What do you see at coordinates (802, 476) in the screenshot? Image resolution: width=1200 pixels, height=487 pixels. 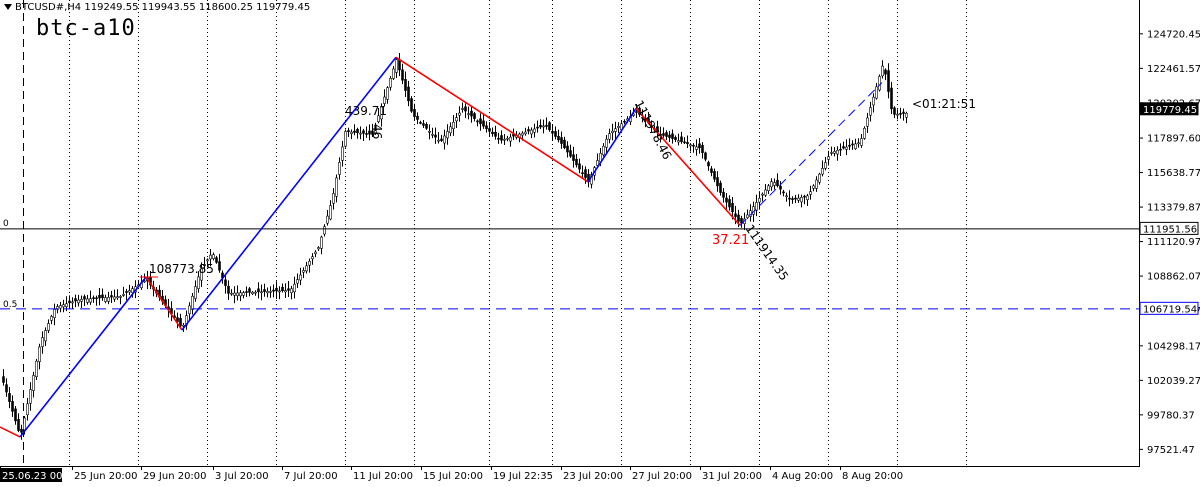 I see `time-tick-label: 4 Aug 20:00` at bounding box center [802, 476].